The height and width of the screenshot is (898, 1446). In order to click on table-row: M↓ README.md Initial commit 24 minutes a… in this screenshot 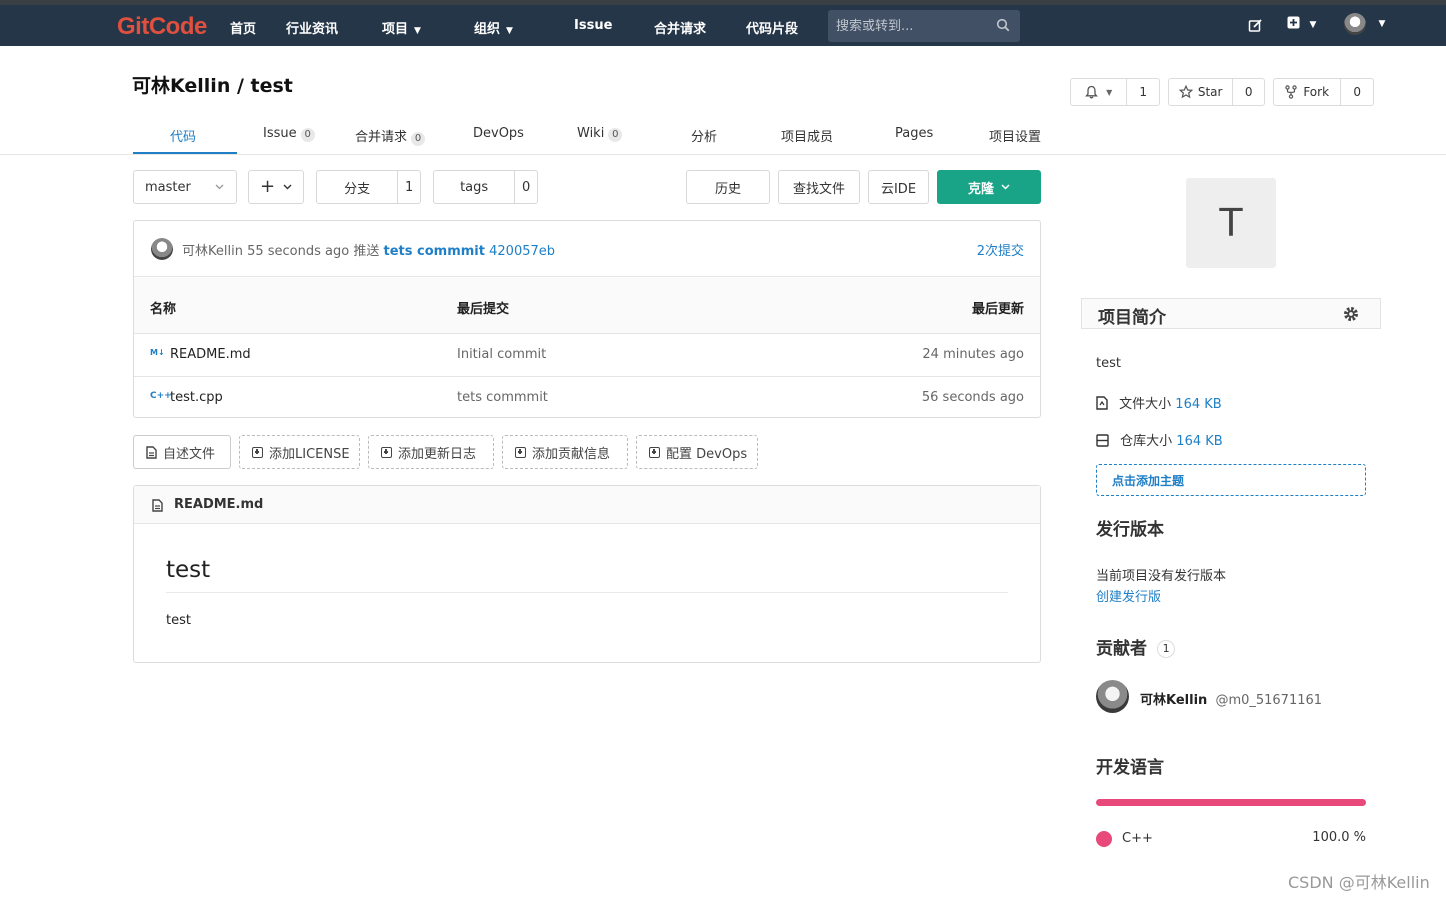, I will do `click(587, 355)`.